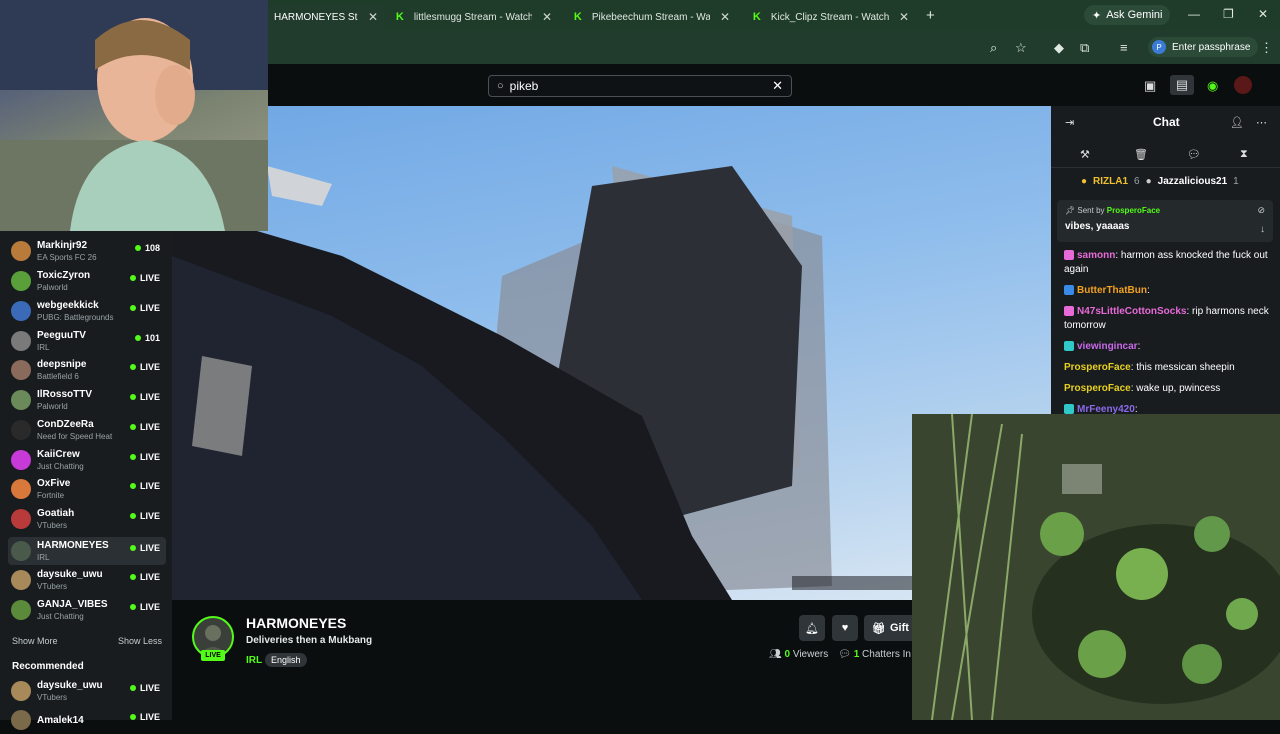 This screenshot has height=734, width=1280. I want to click on channel-category: VTubers, so click(52, 697).